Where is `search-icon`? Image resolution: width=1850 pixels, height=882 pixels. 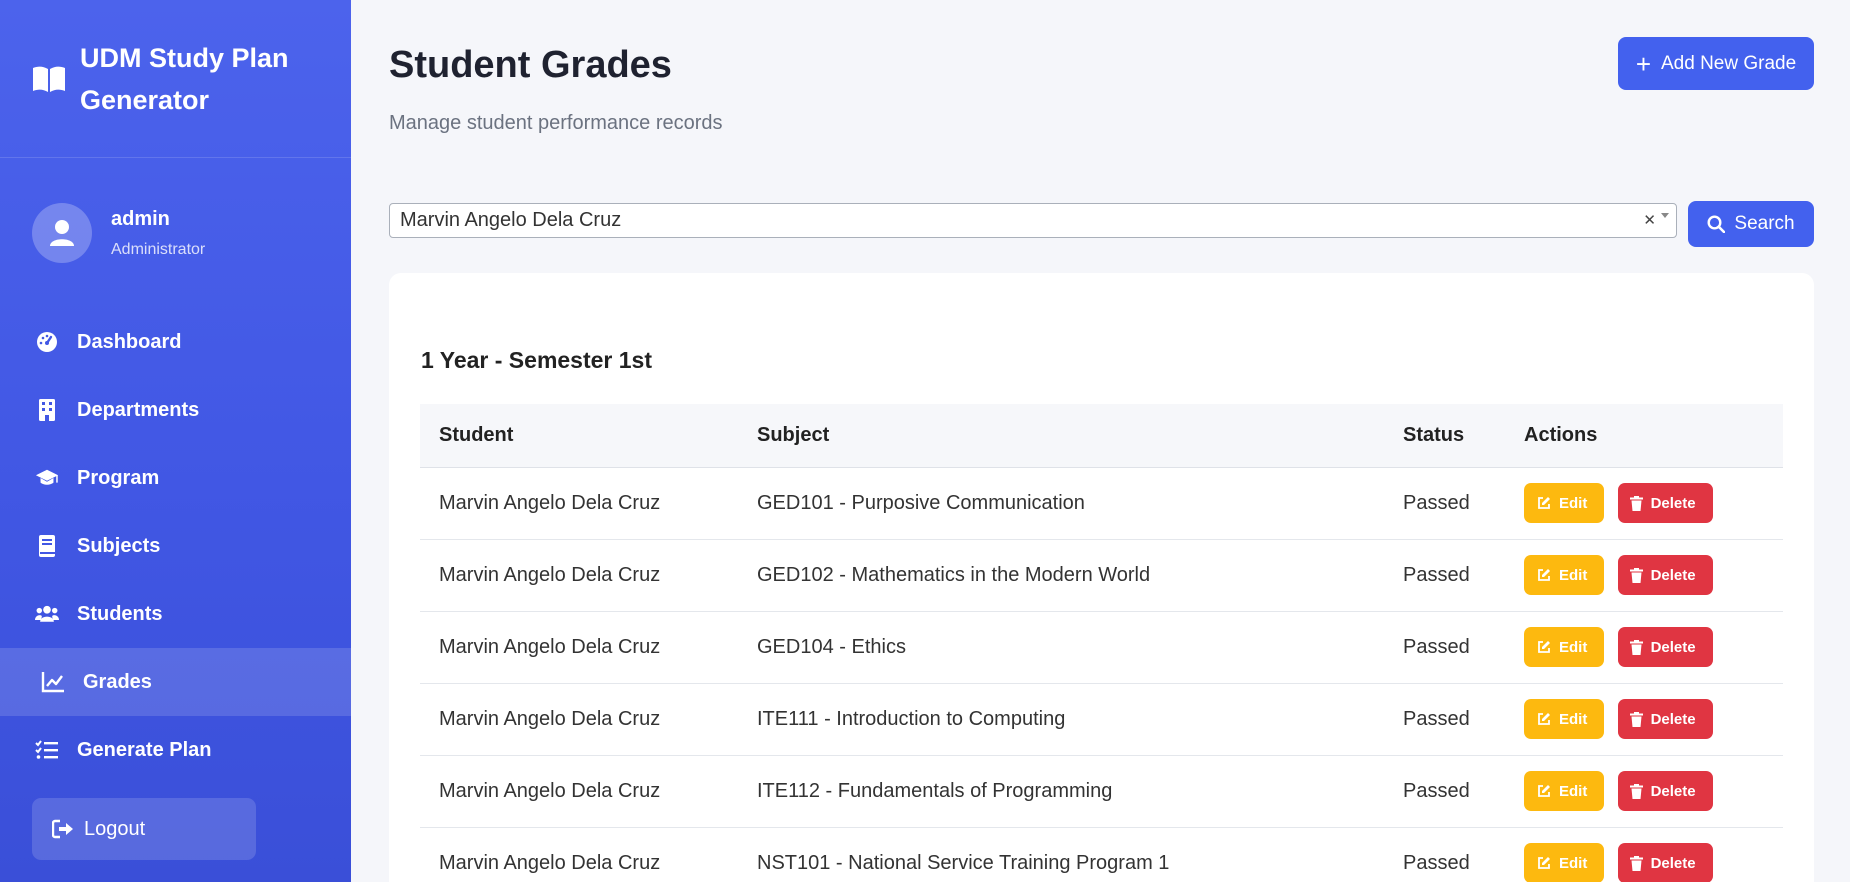 search-icon is located at coordinates (1716, 224).